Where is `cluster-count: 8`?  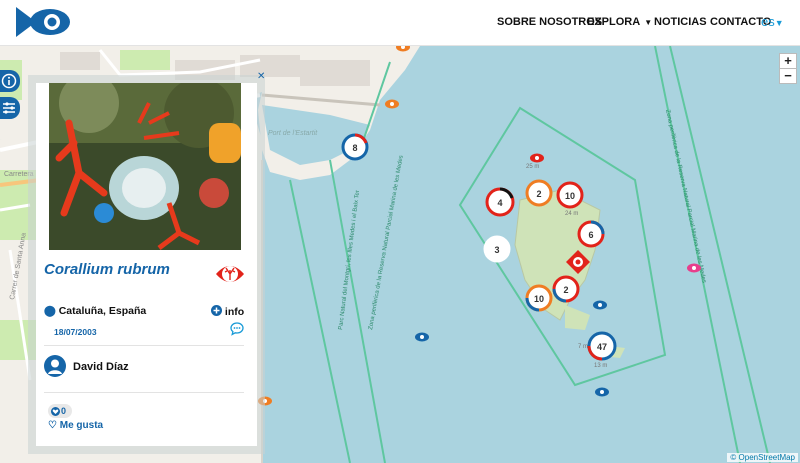 cluster-count: 8 is located at coordinates (354, 148).